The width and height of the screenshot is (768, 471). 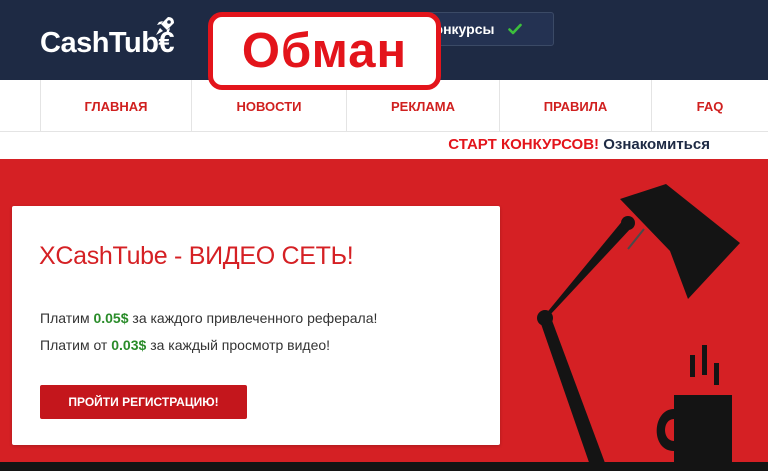 I want to click on announcement-bar: СТАРТ КОНКУРСОВ! Ознакомиться, so click(x=579, y=144).